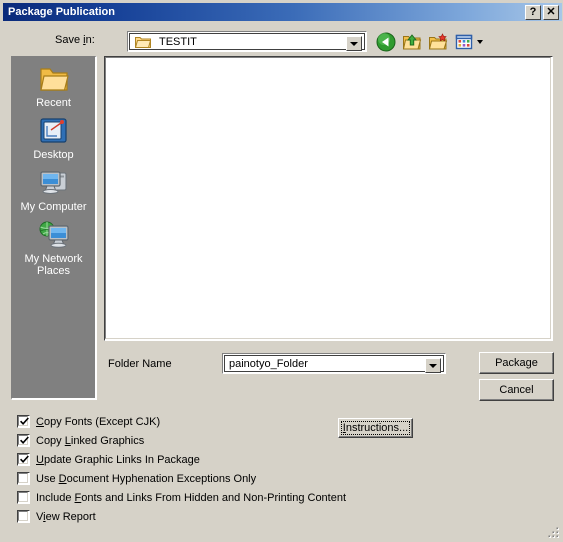 This screenshot has width=563, height=542. What do you see at coordinates (464, 42) in the screenshot?
I see `views-icon` at bounding box center [464, 42].